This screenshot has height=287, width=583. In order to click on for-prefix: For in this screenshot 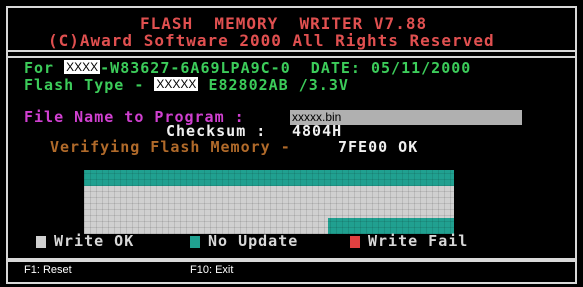, I will do `click(39, 68)`.